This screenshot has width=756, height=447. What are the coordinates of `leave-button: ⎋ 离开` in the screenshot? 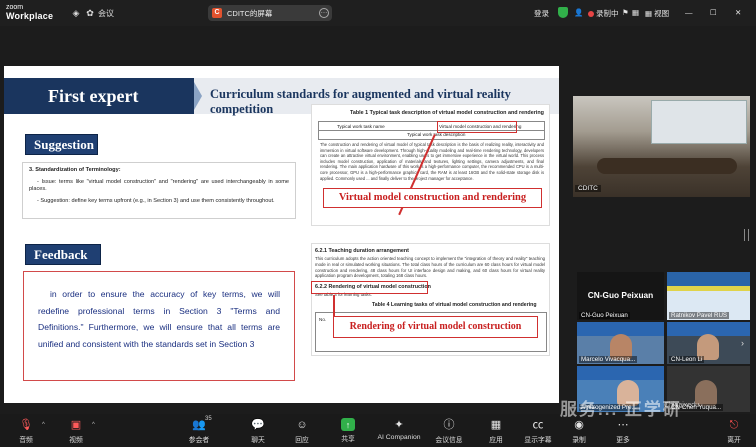 It's located at (734, 431).